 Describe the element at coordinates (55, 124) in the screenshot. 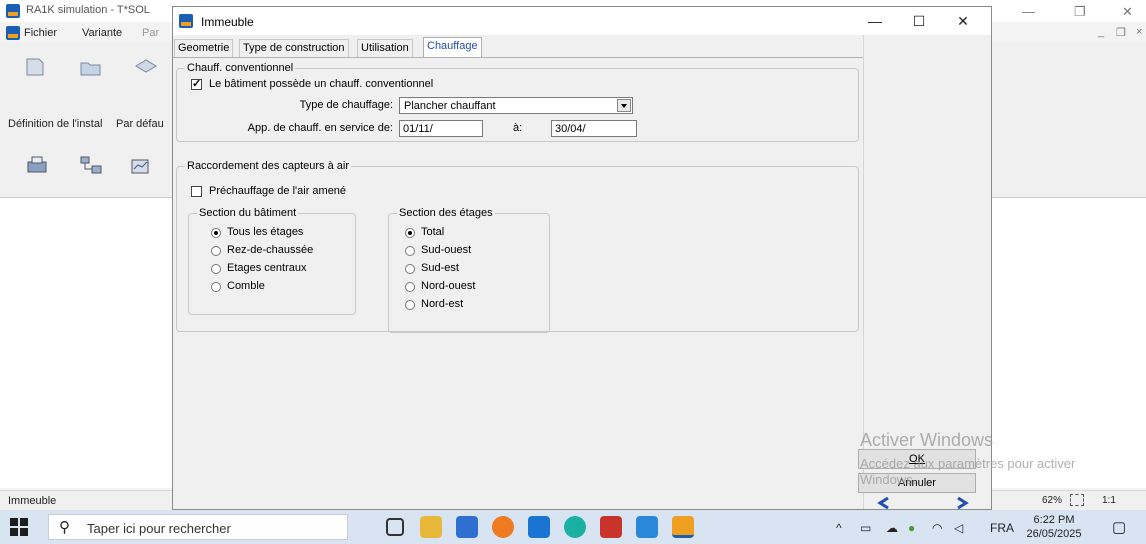

I see `toolbar-label-definition: Définition de l'instal` at that location.